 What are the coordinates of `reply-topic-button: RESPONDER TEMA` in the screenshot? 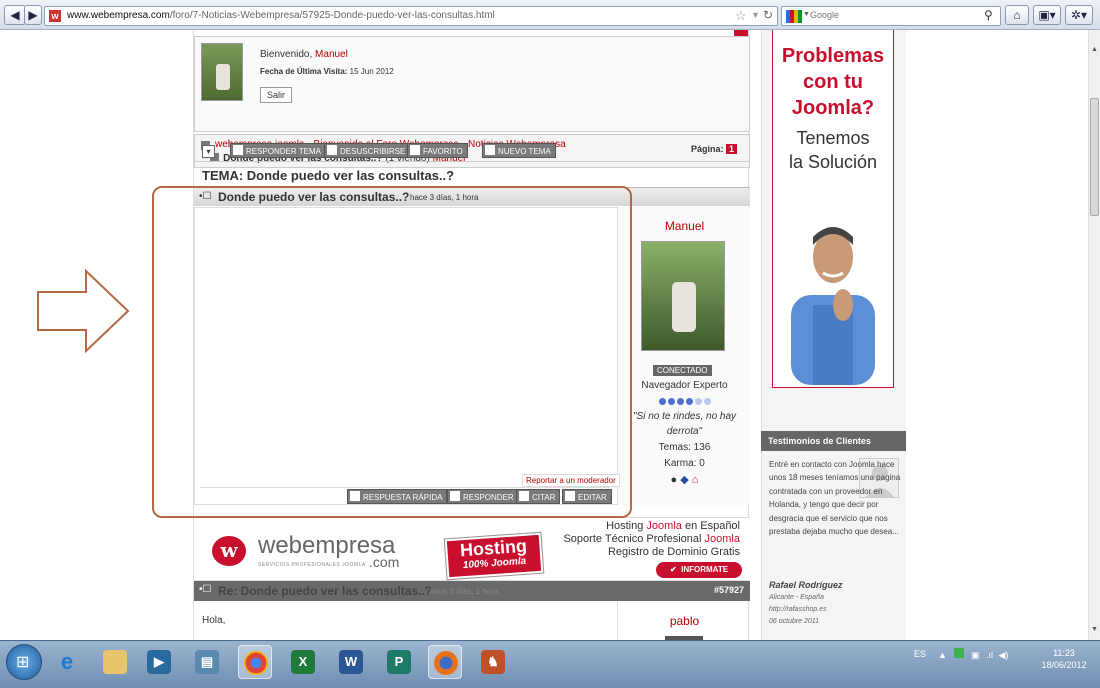 It's located at (278, 150).